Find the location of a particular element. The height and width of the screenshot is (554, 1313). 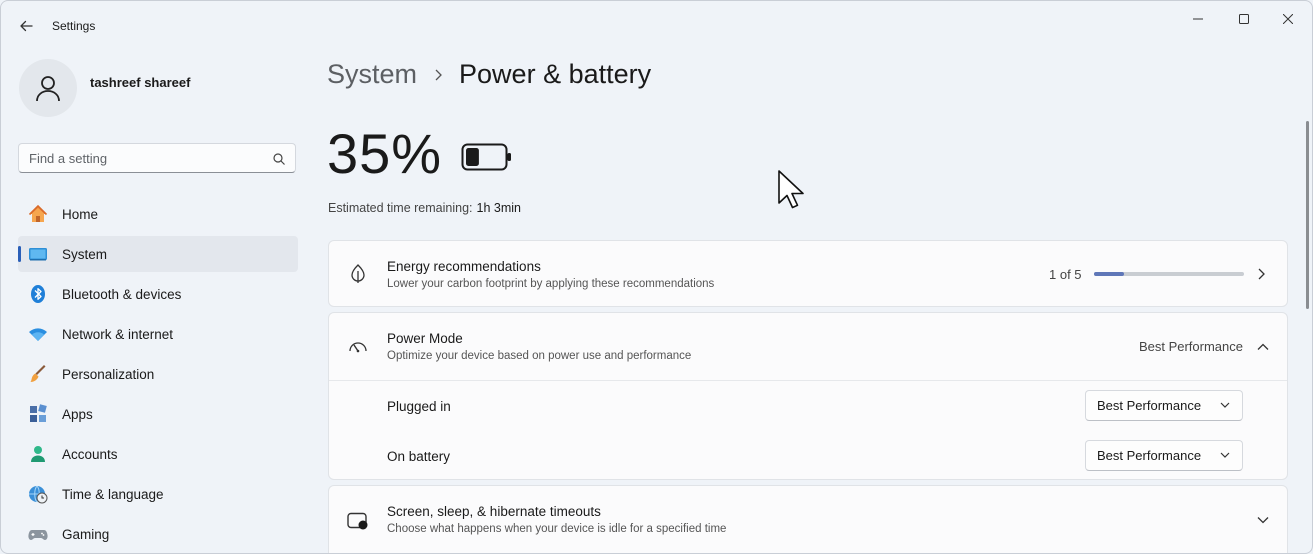

plugged-in-row: Plugged in Best Performance is located at coordinates (808, 406).